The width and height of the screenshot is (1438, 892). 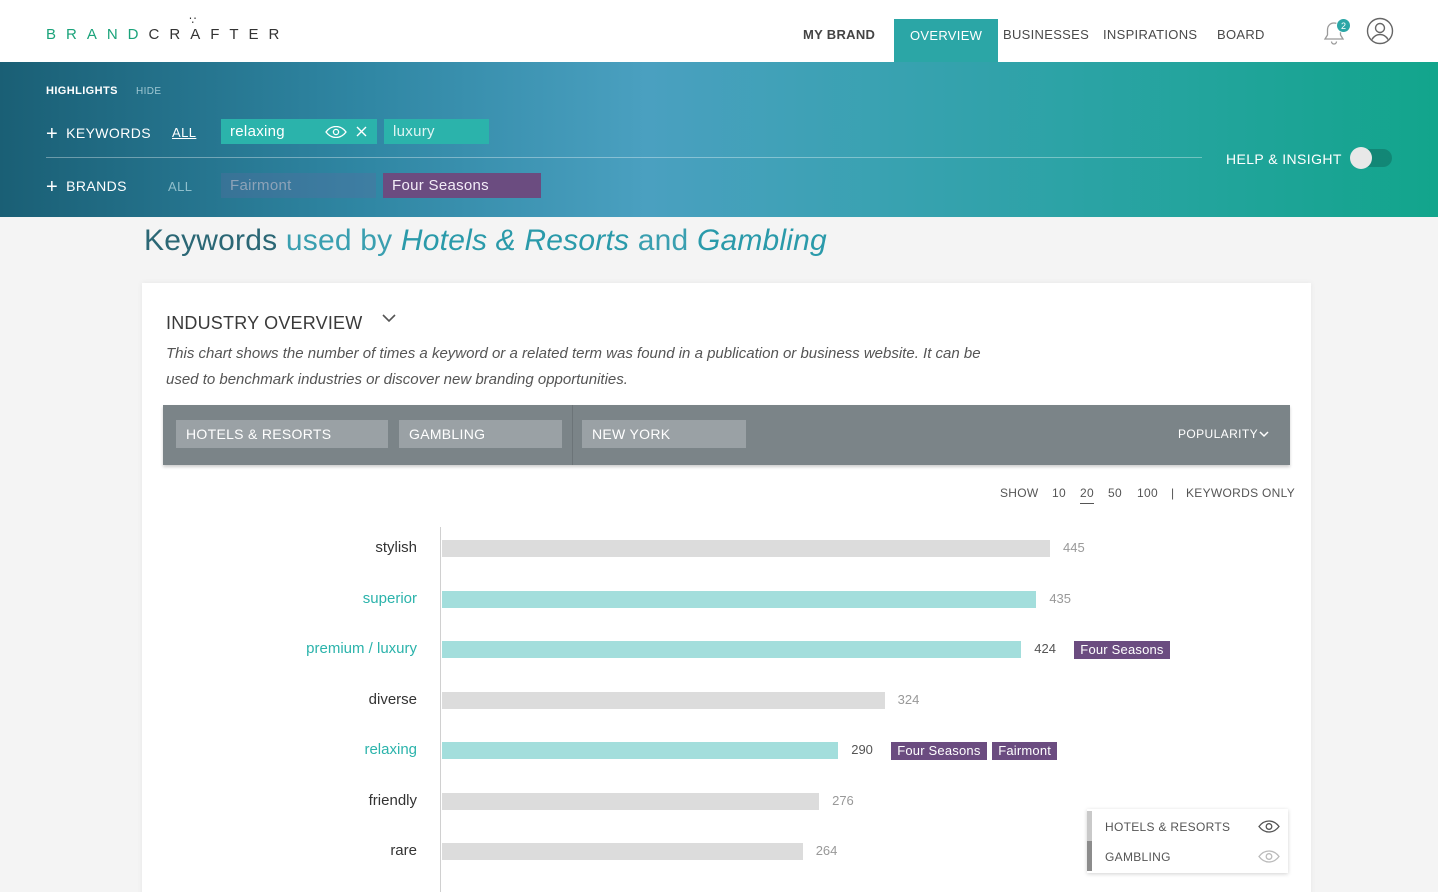 What do you see at coordinates (480, 434) in the screenshot?
I see `filter-gambling: GAMBLING` at bounding box center [480, 434].